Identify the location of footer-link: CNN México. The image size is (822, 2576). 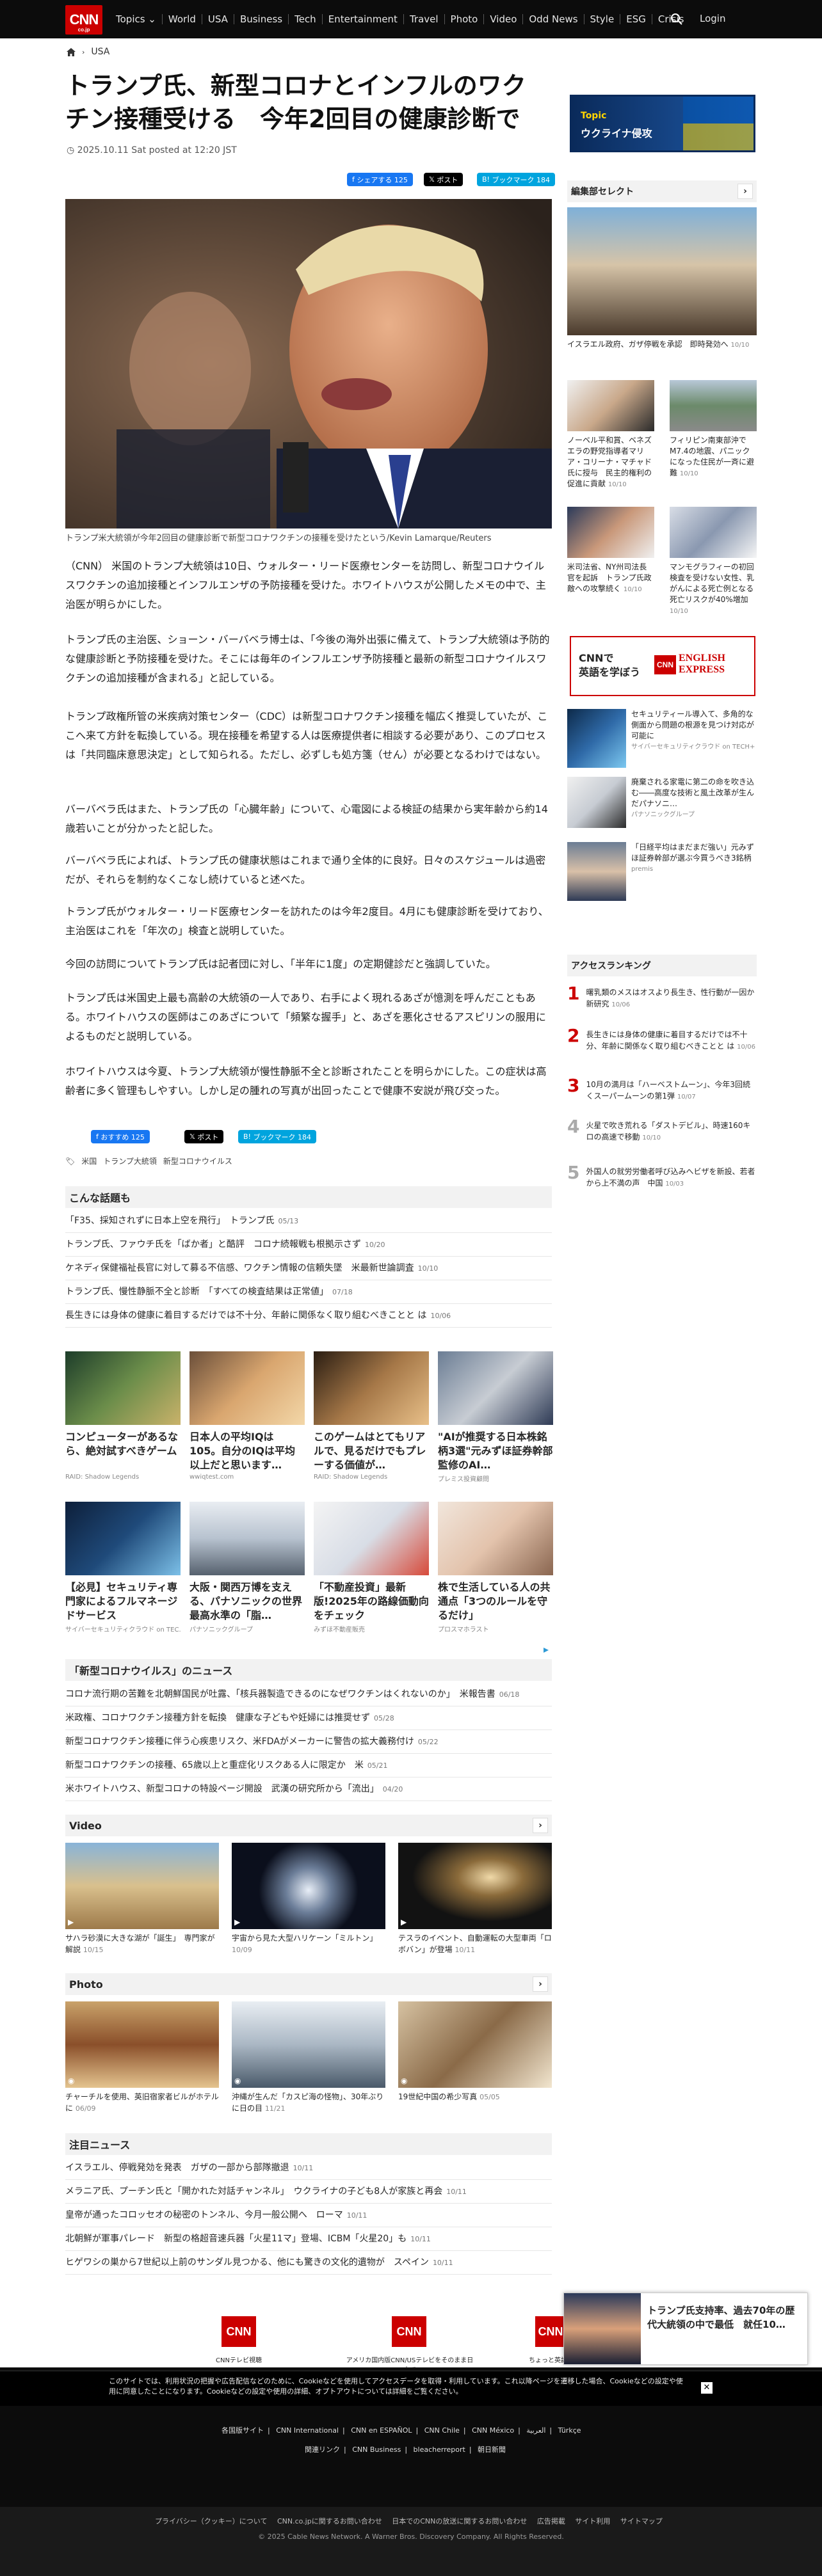
(493, 2431).